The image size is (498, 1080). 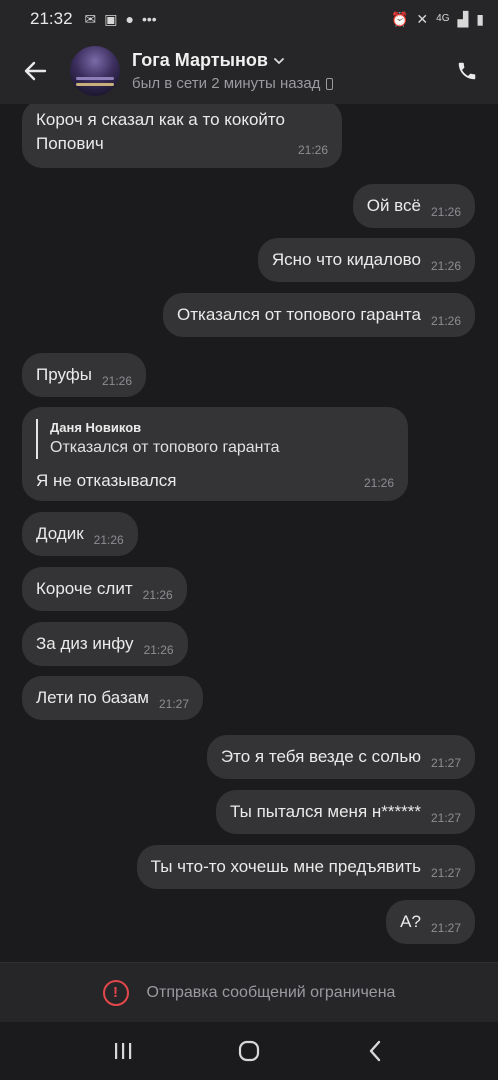 I want to click on back-button, so click(x=35, y=71).